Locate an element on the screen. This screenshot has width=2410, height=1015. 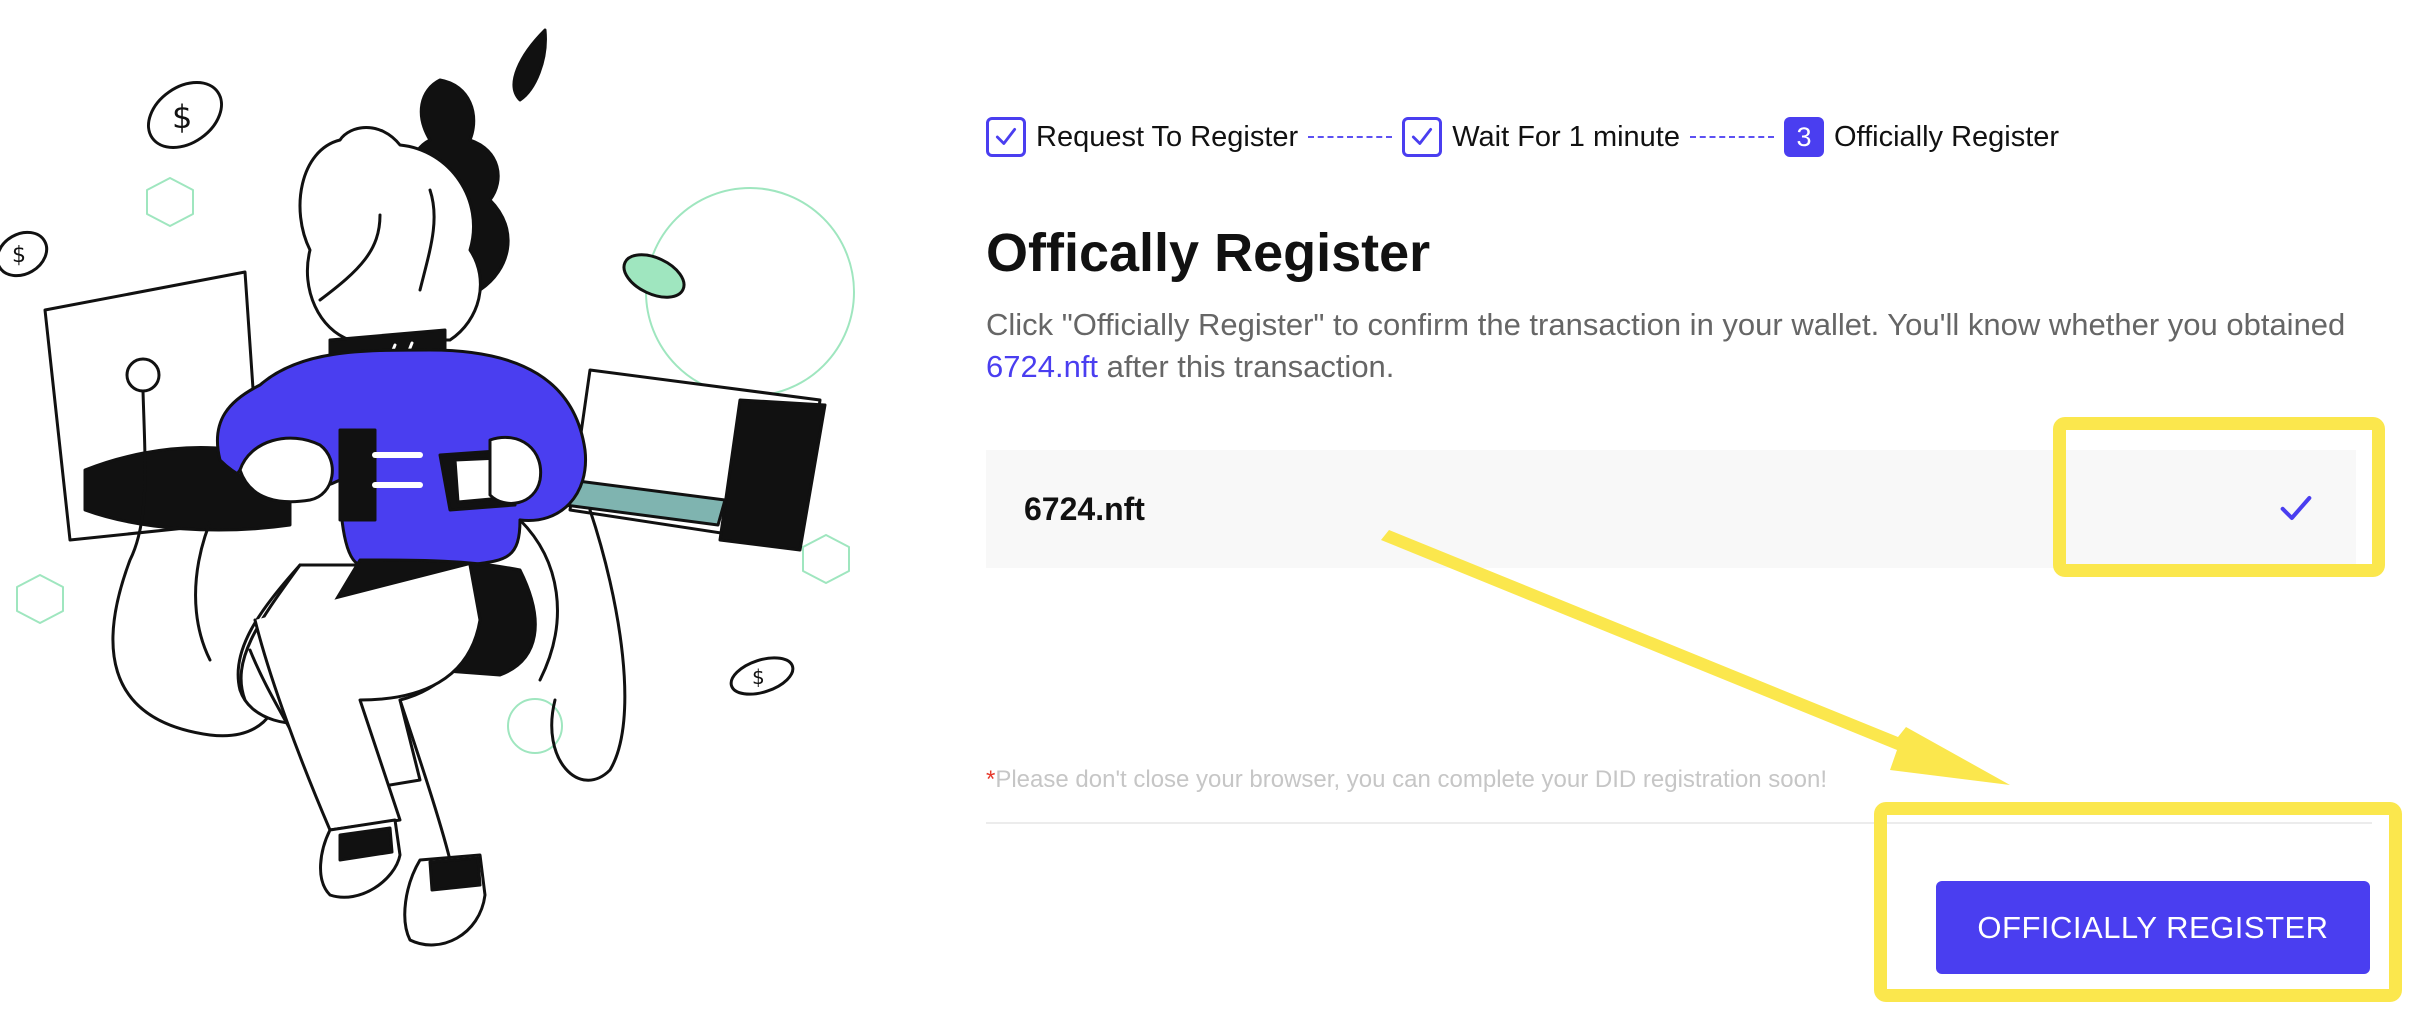
step-officially-register: 3 Officially Register is located at coordinates (1921, 137).